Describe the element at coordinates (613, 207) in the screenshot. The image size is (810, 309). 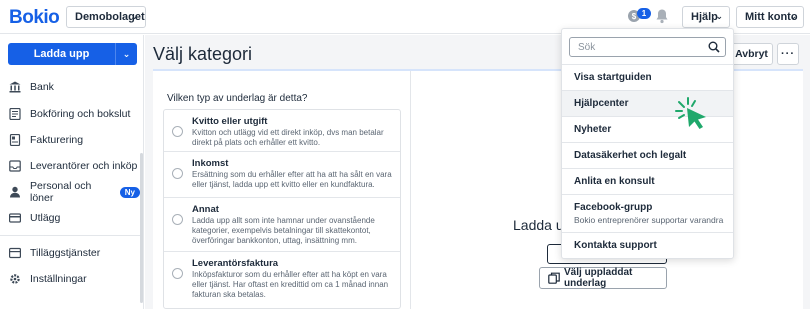
I see `menu-item-label: Facebook-grupp` at that location.